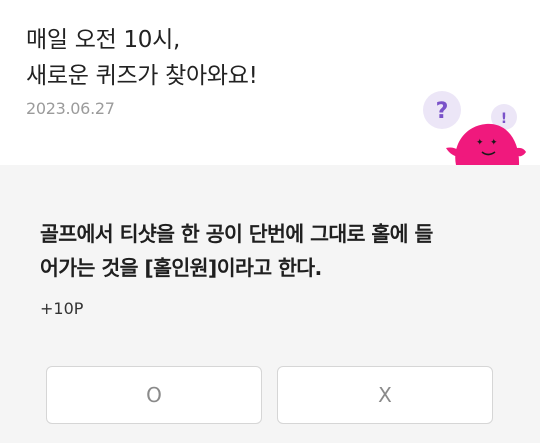 This screenshot has height=443, width=540. Describe the element at coordinates (504, 119) in the screenshot. I see `exclamation-mark-text: !` at that location.